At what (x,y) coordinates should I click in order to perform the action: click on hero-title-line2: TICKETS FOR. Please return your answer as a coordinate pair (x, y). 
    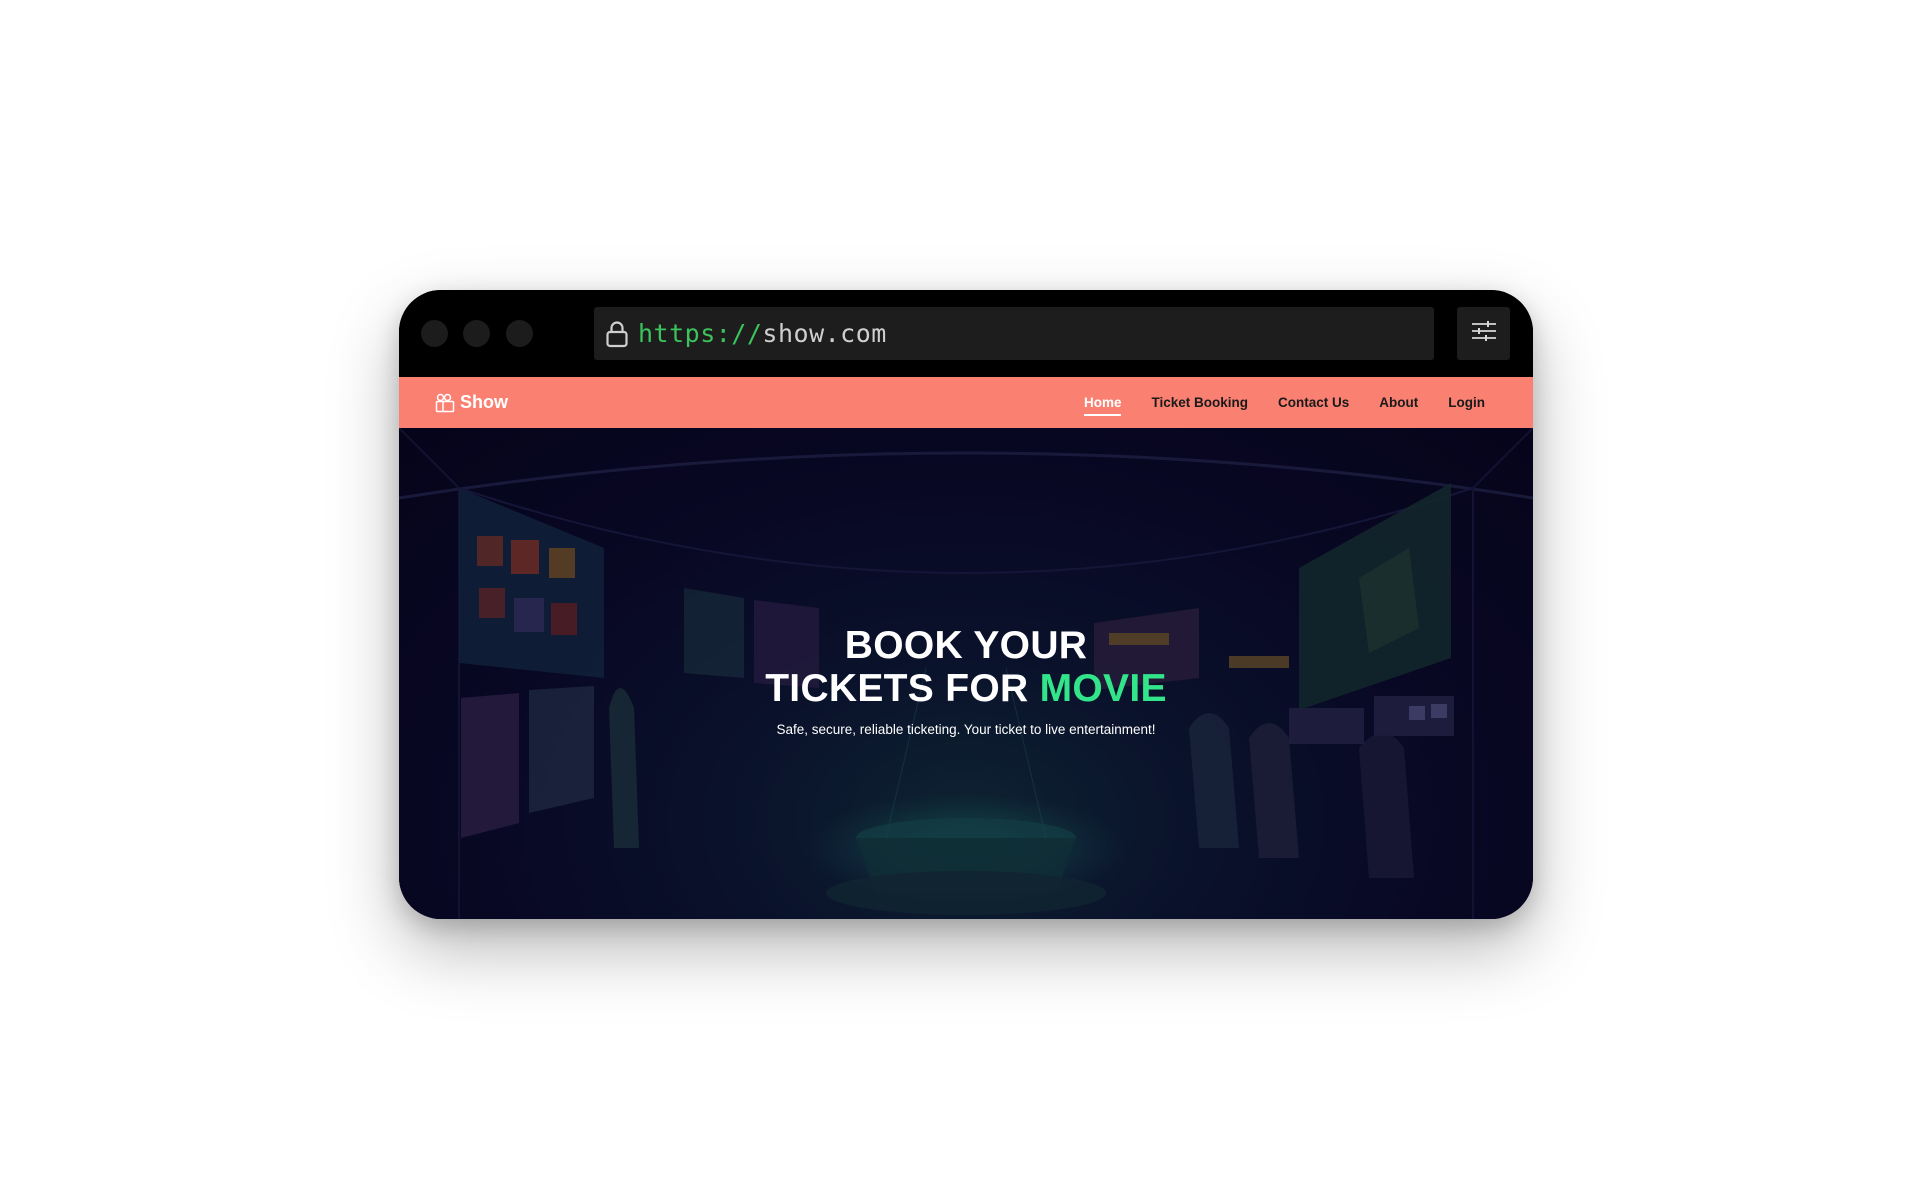
    Looking at the image, I should click on (902, 688).